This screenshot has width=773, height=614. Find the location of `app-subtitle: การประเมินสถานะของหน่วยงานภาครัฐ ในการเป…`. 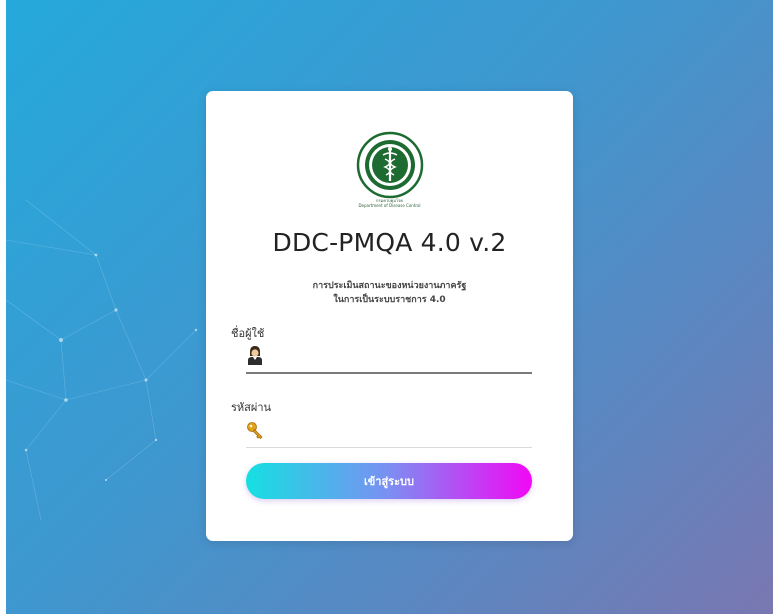

app-subtitle: การประเมินสถานะของหน่วยงานภาครัฐ ในการเป… is located at coordinates (389, 293).